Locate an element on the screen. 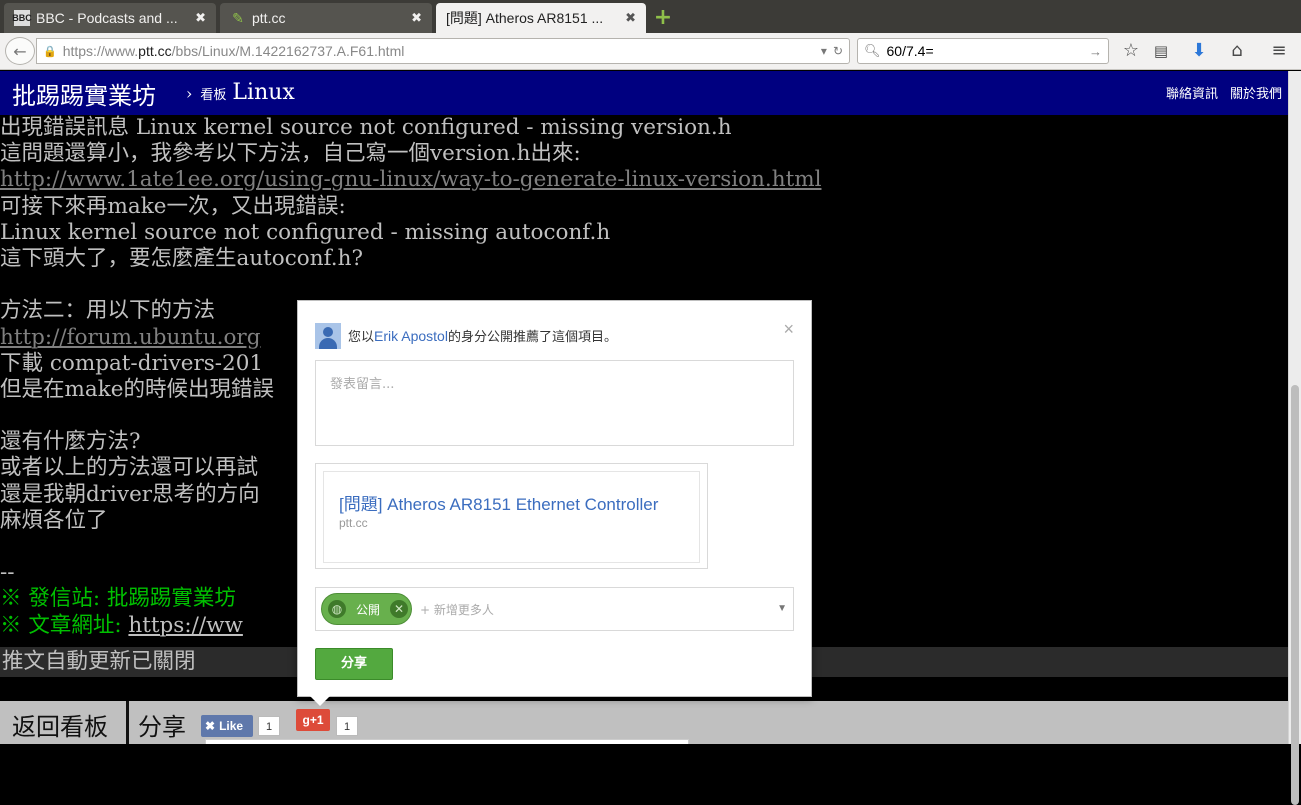 This screenshot has height=805, width=1301. dialog-pointer is located at coordinates (320, 701).